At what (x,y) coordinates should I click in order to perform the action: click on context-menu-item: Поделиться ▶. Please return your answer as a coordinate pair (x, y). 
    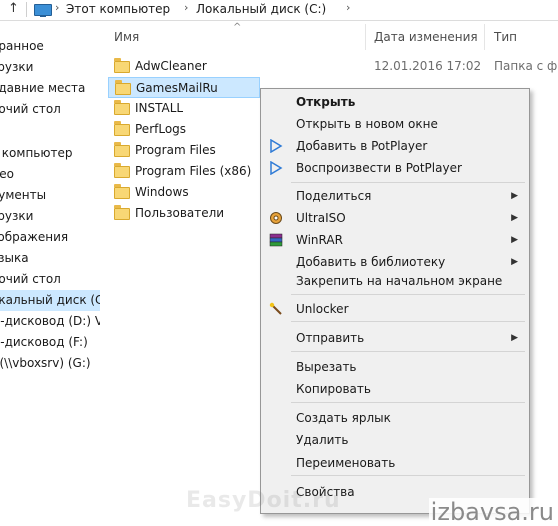
    Looking at the image, I should click on (395, 196).